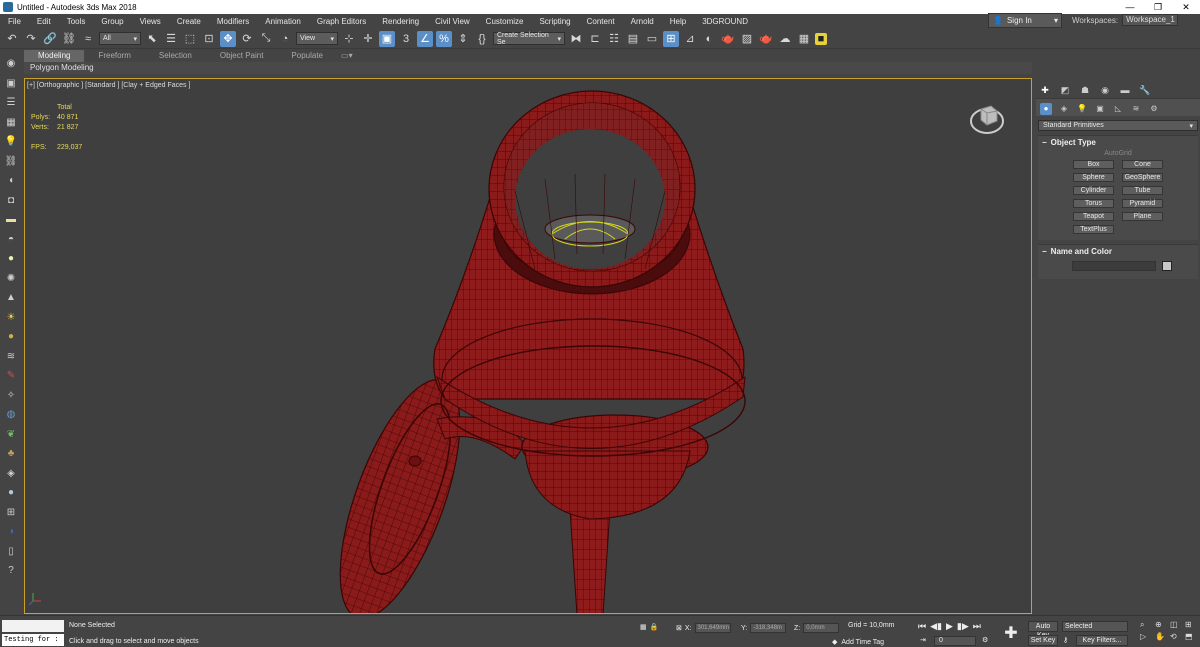  What do you see at coordinates (1065, 640) in the screenshot?
I see `key-icon: ⚷` at bounding box center [1065, 640].